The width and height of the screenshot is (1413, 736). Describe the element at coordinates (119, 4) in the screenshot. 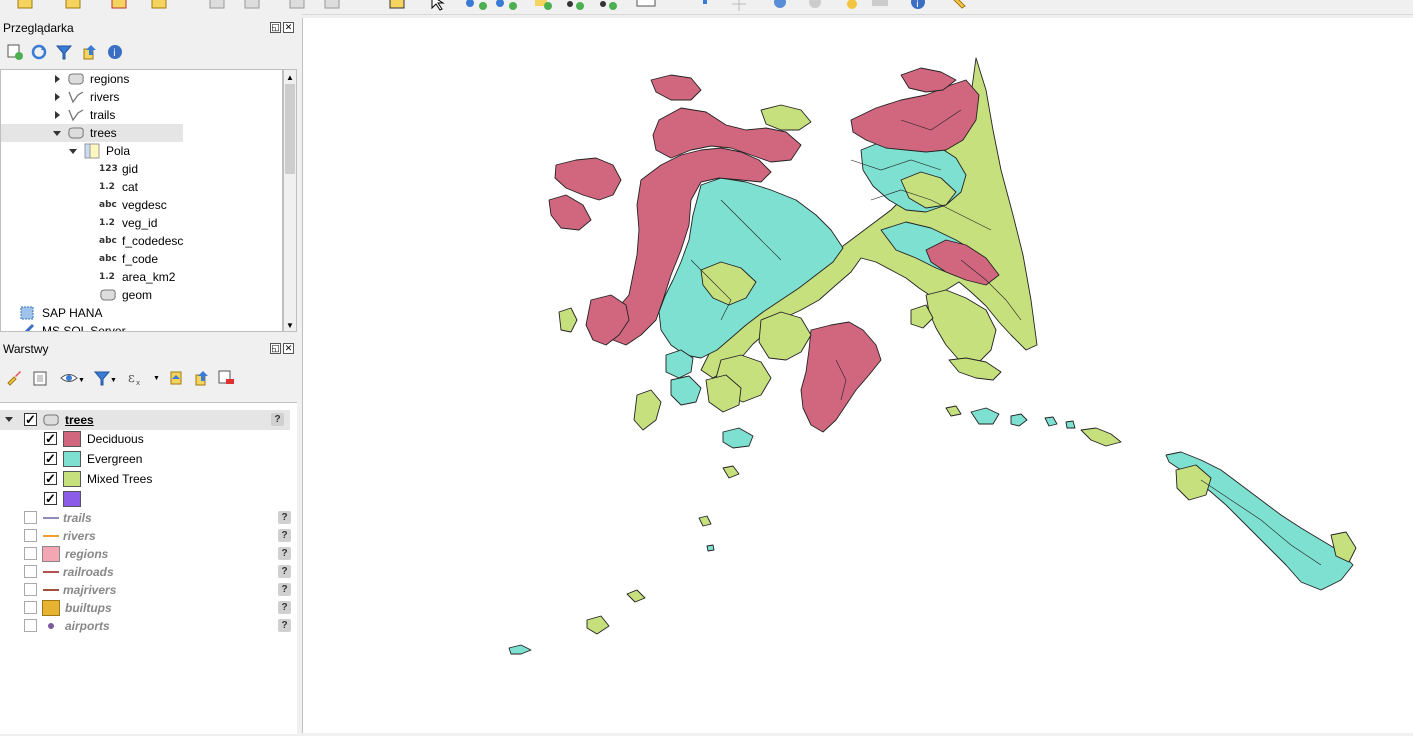

I see `deselect-icon` at that location.